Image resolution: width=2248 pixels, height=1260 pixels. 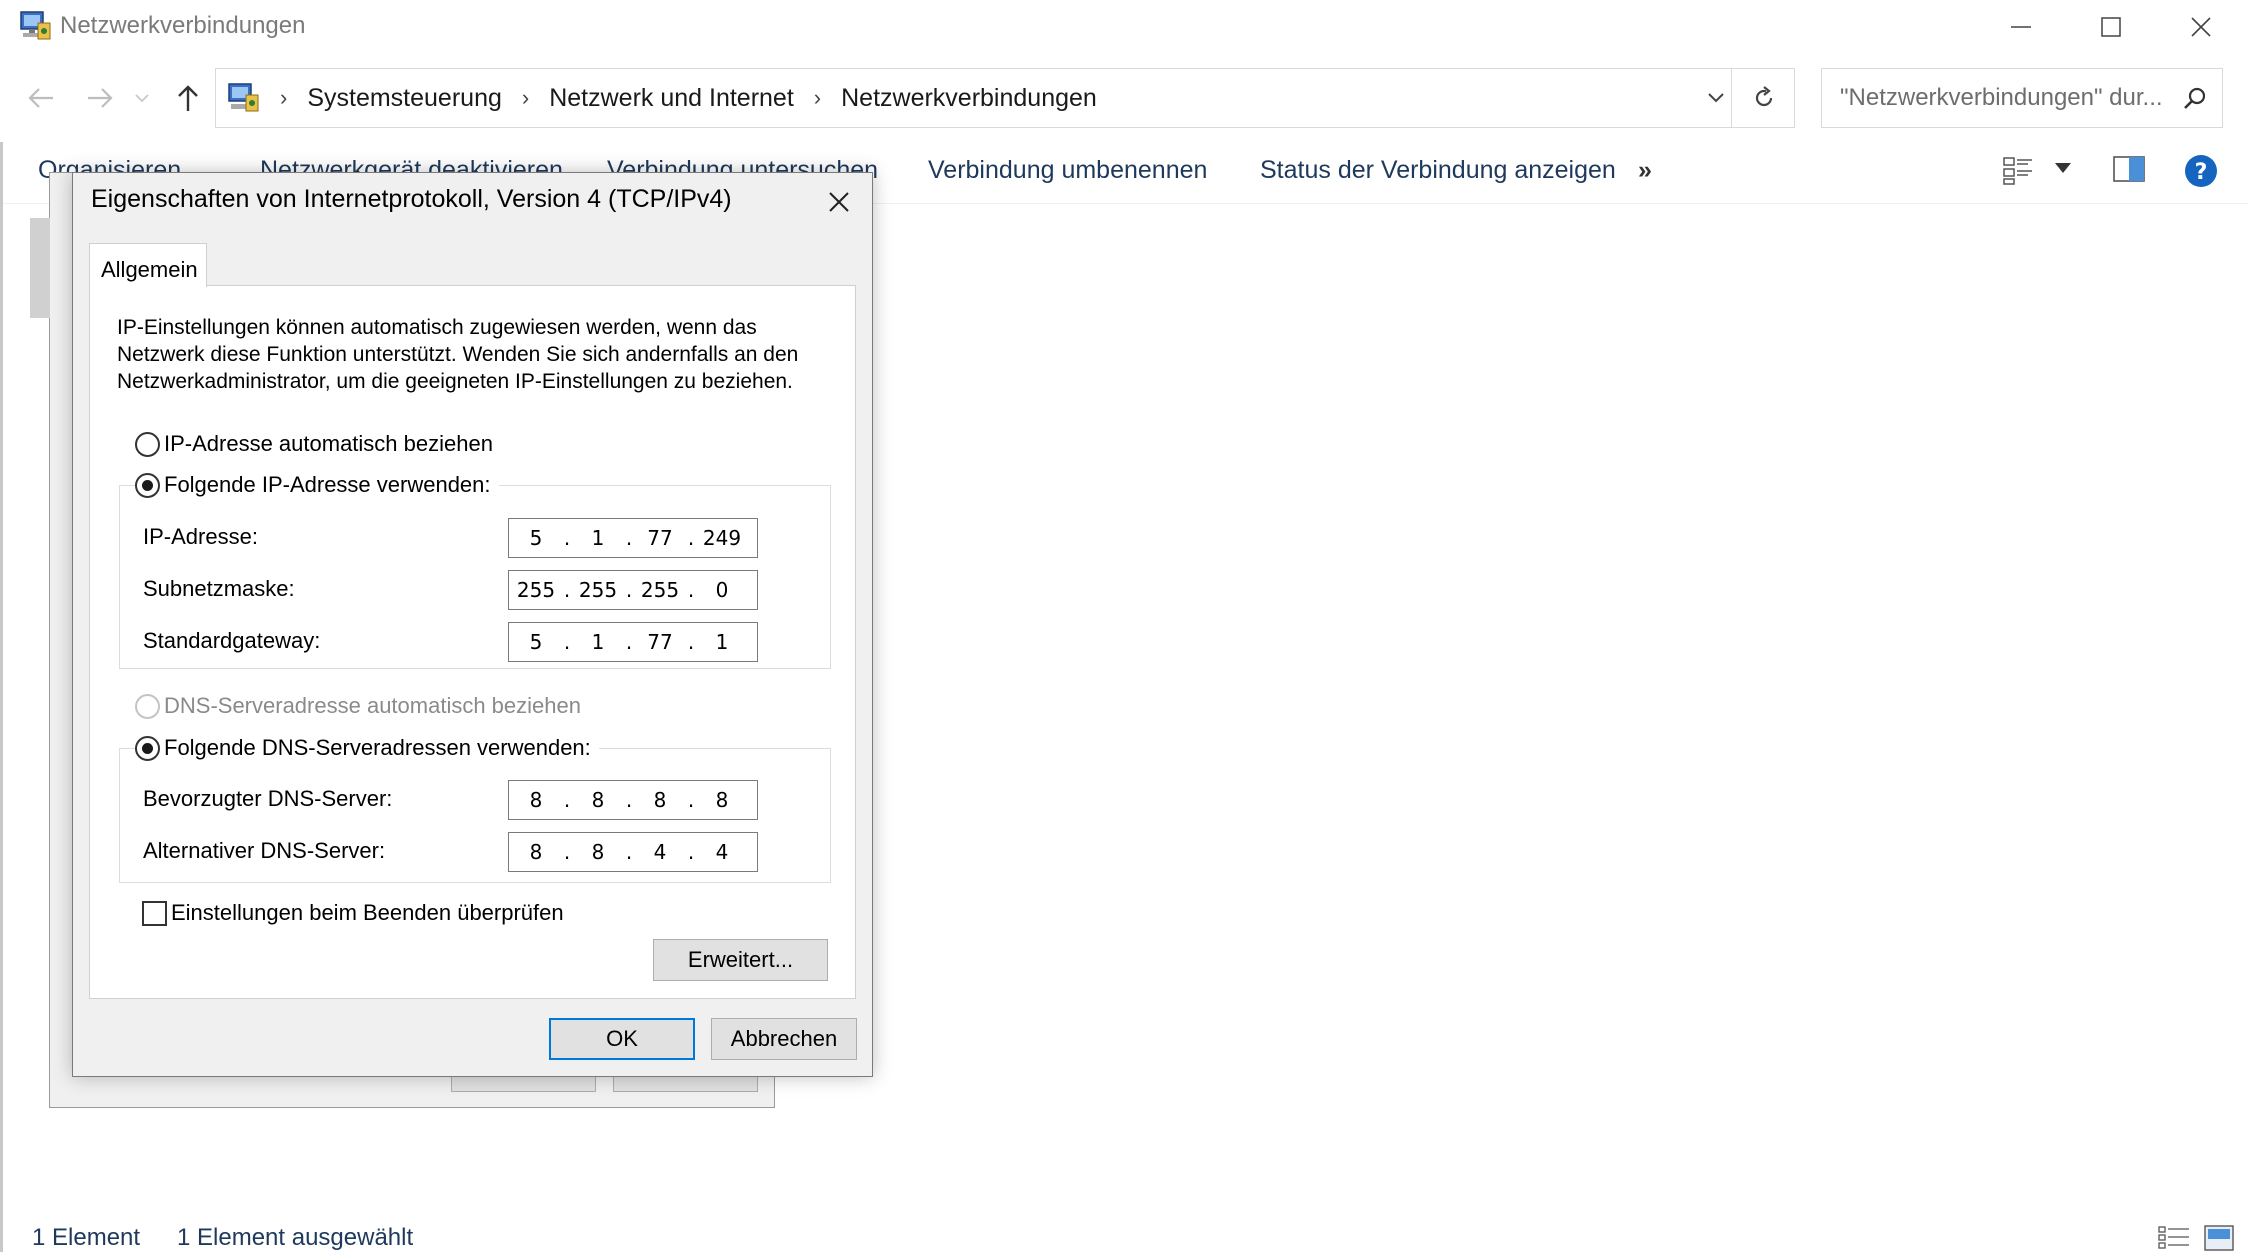 I want to click on cancel-button: Abbrechen, so click(x=784, y=1039).